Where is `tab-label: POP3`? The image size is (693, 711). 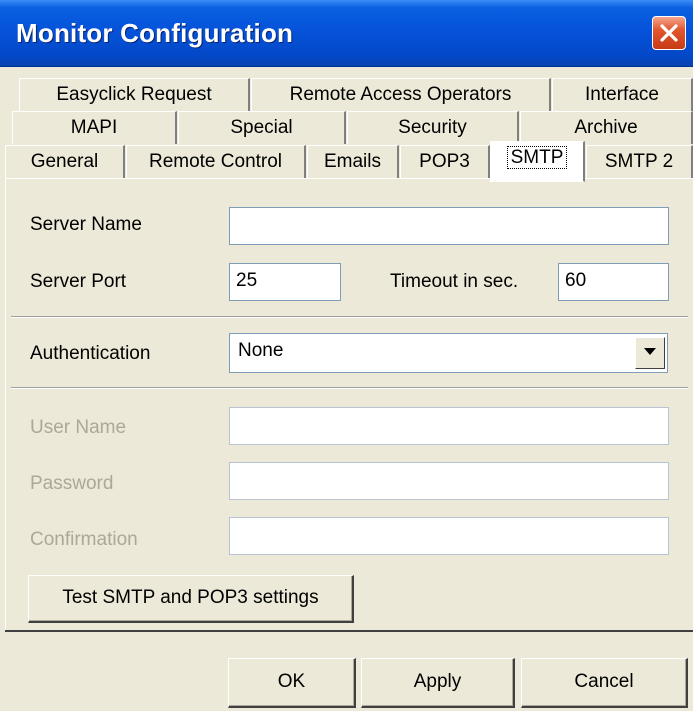
tab-label: POP3 is located at coordinates (444, 161).